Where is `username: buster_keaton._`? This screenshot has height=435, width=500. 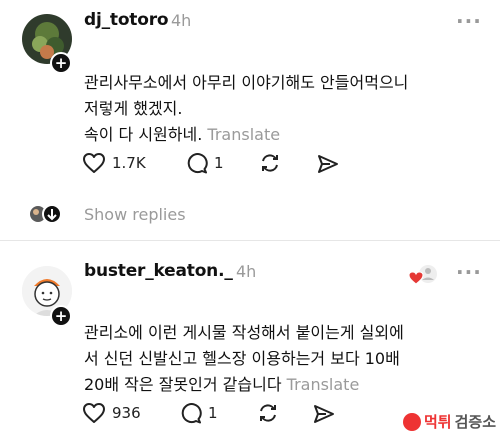
username: buster_keaton._ is located at coordinates (158, 271).